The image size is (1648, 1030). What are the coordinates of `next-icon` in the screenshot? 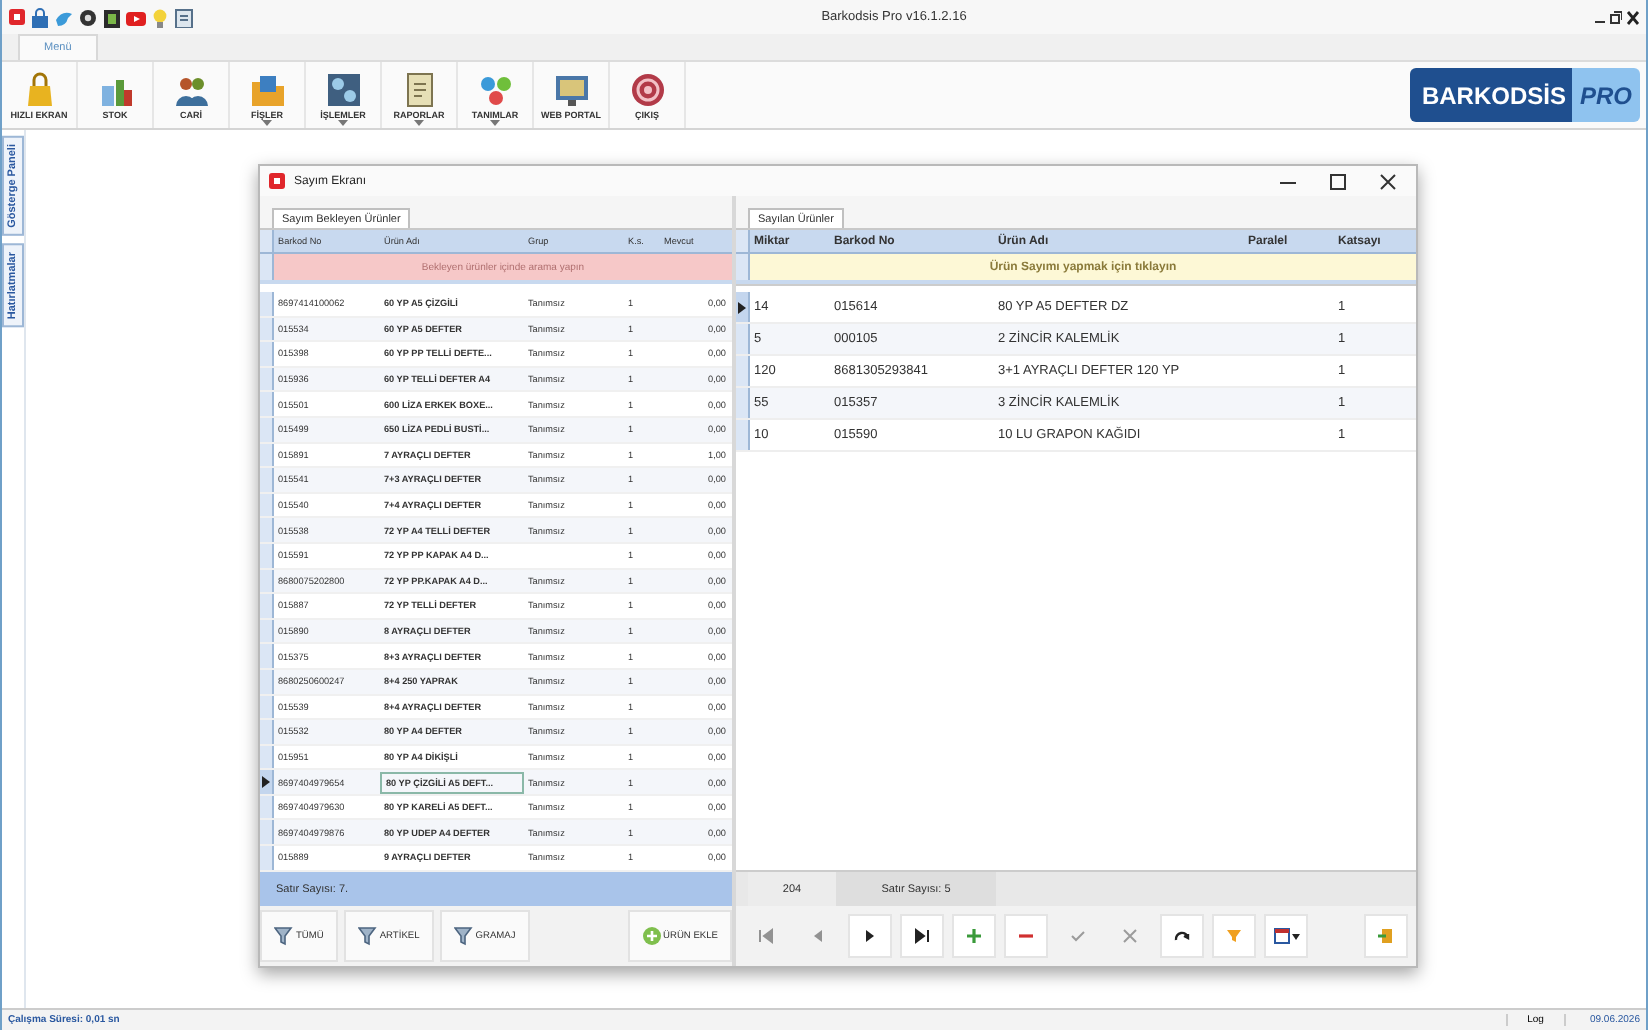 It's located at (870, 936).